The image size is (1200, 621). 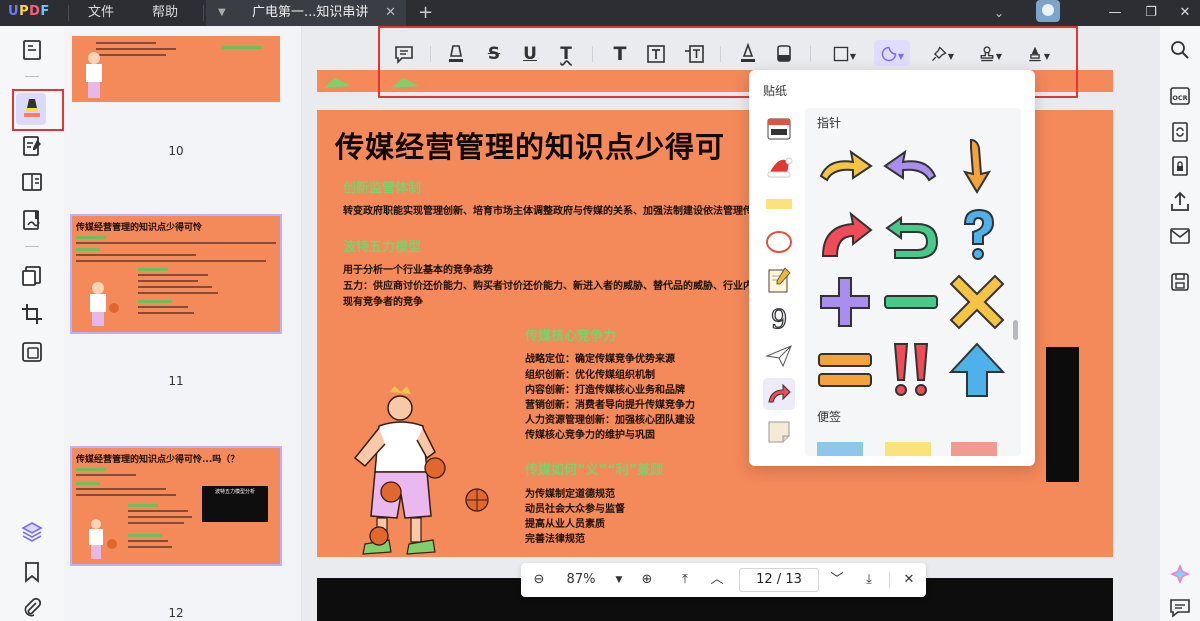 I want to click on text-icon: T, so click(x=620, y=54).